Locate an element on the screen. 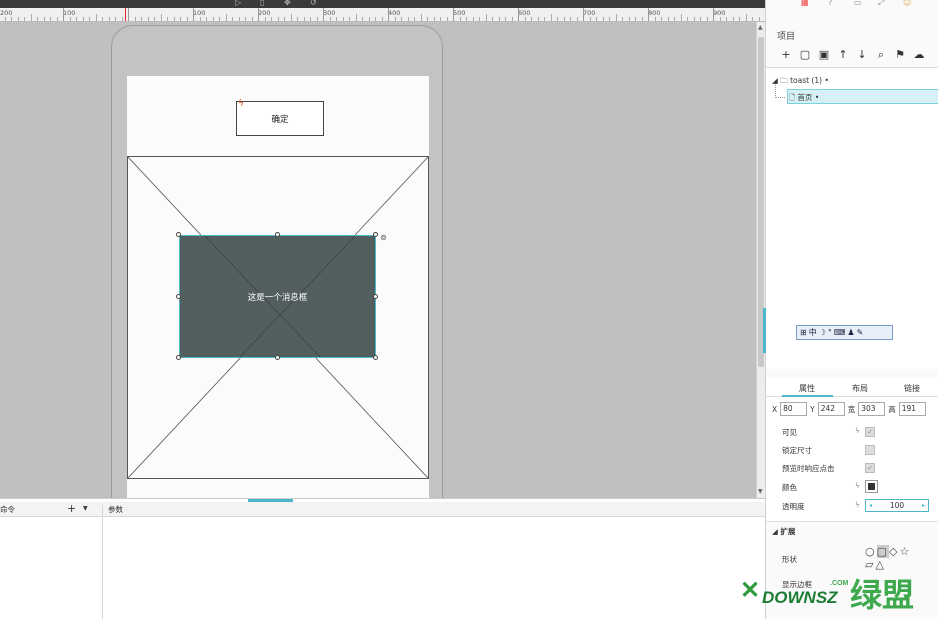  star-shape-icon: ☆ is located at coordinates (905, 551).